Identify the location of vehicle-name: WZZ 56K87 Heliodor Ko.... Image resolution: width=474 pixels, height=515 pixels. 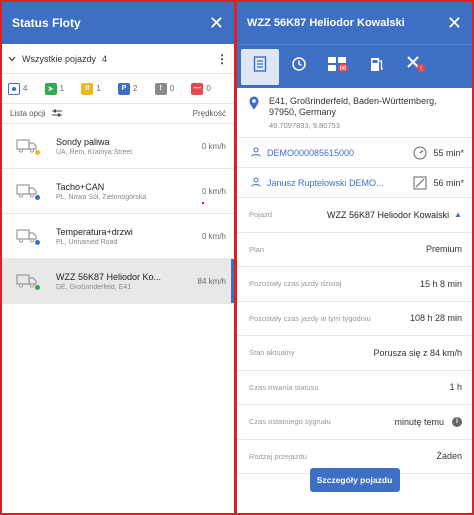
(109, 276).